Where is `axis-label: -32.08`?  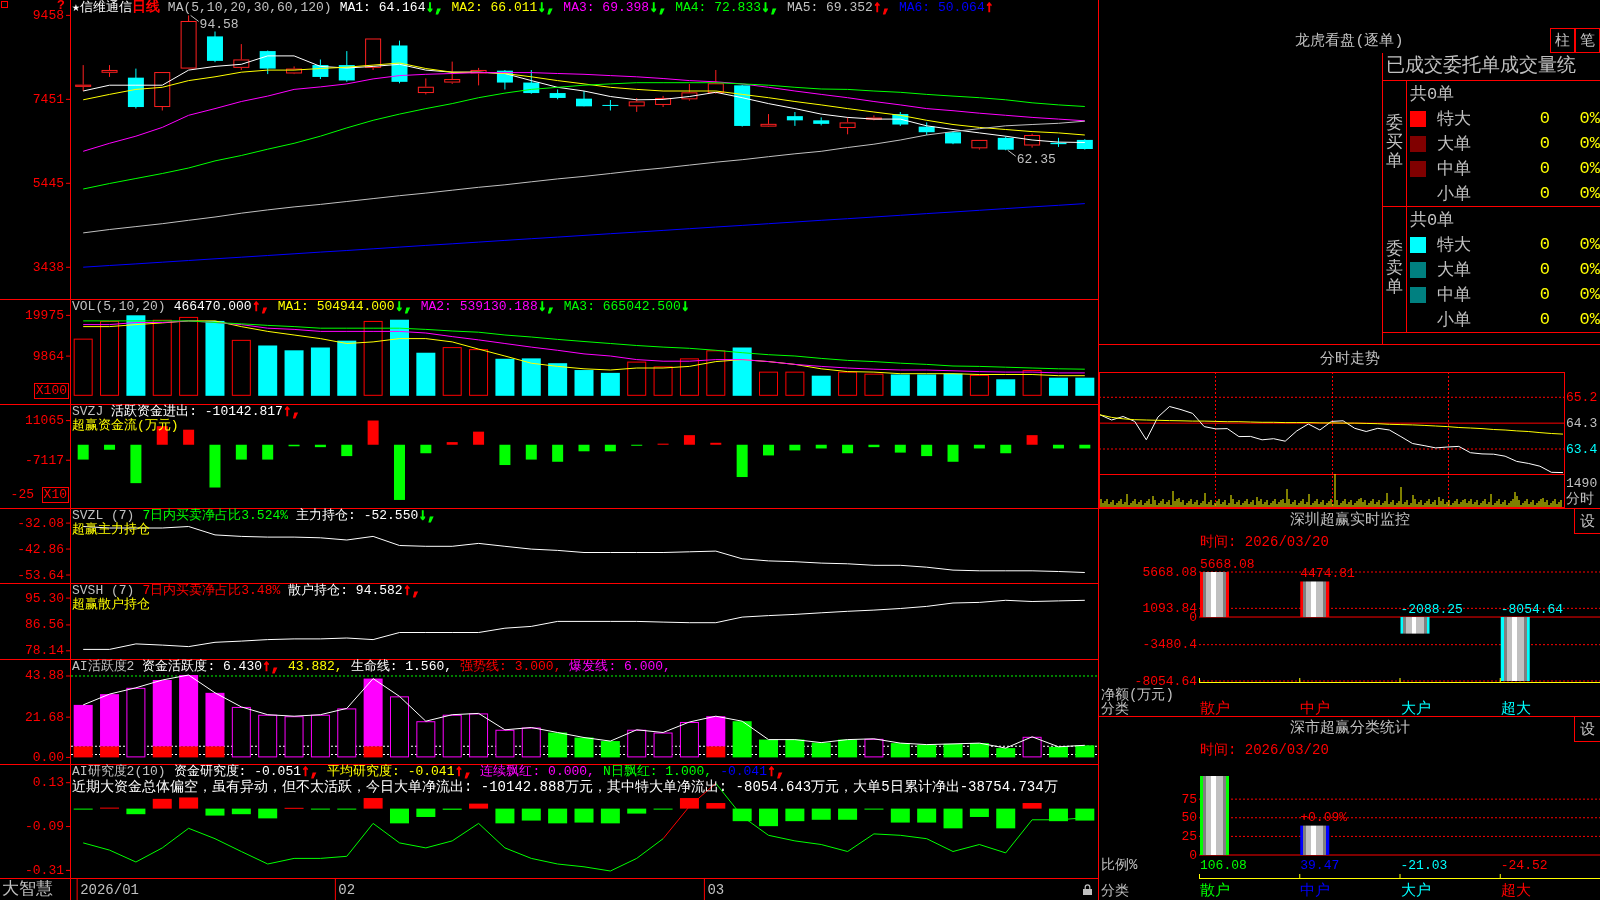
axis-label: -32.08 is located at coordinates (40, 523).